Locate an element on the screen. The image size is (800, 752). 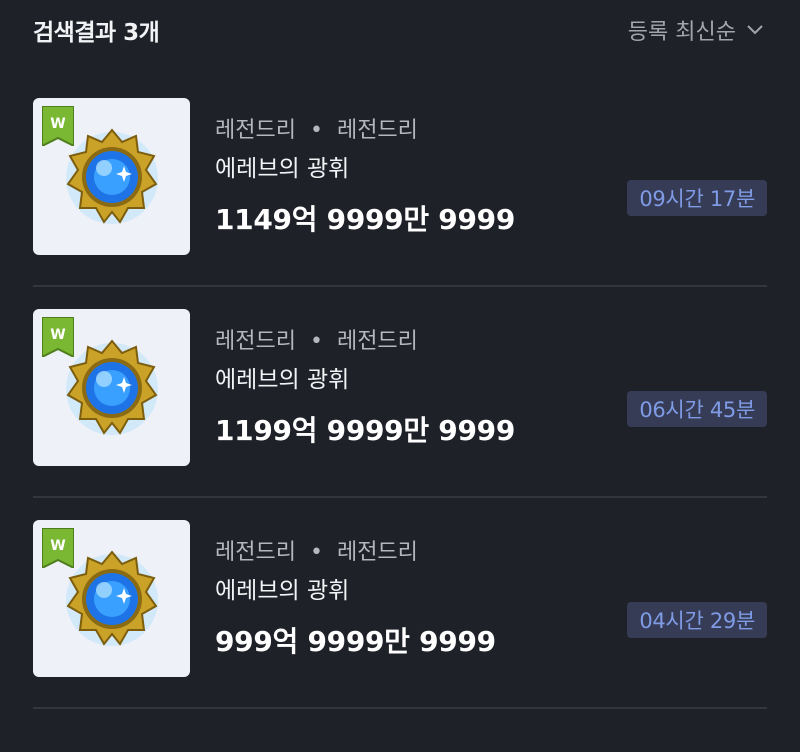
result-count: 검색결과 3개 is located at coordinates (96, 33).